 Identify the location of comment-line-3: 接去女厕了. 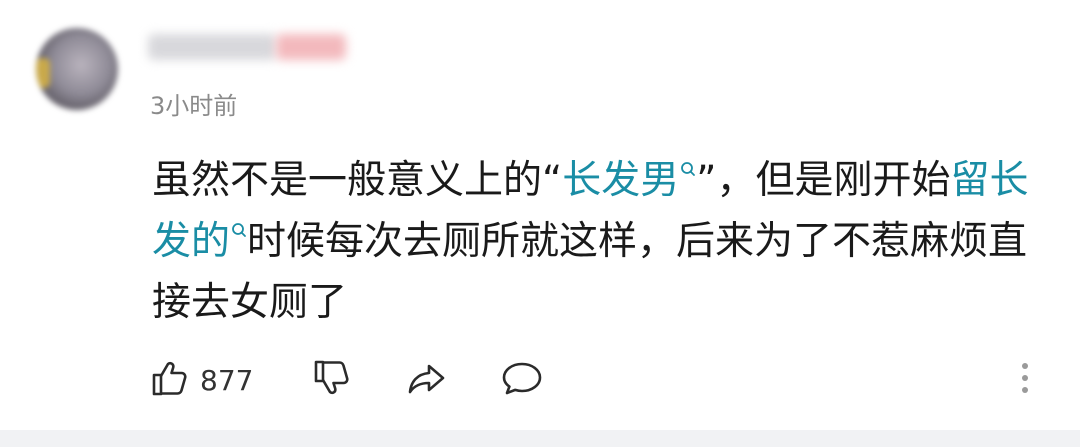
(602, 302).